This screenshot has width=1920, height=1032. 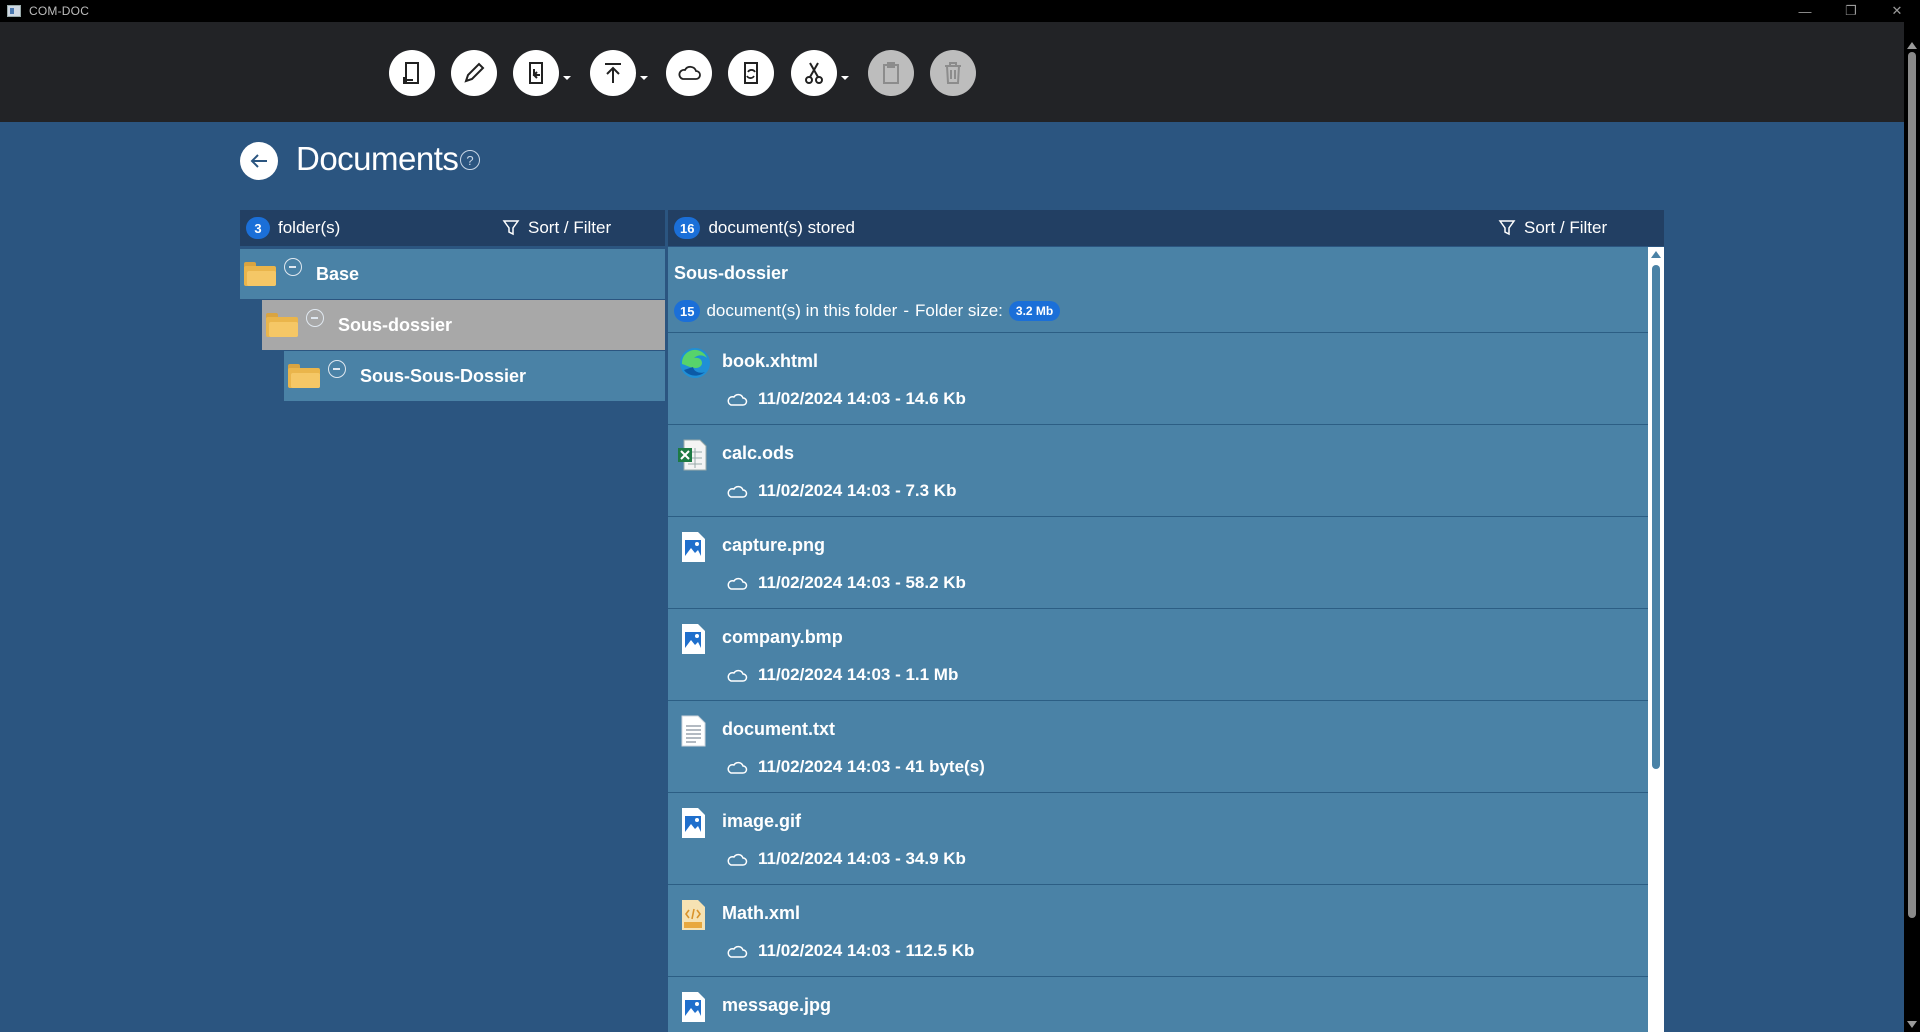 What do you see at coordinates (959, 310) in the screenshot?
I see `folder-size-label: Folder size:` at bounding box center [959, 310].